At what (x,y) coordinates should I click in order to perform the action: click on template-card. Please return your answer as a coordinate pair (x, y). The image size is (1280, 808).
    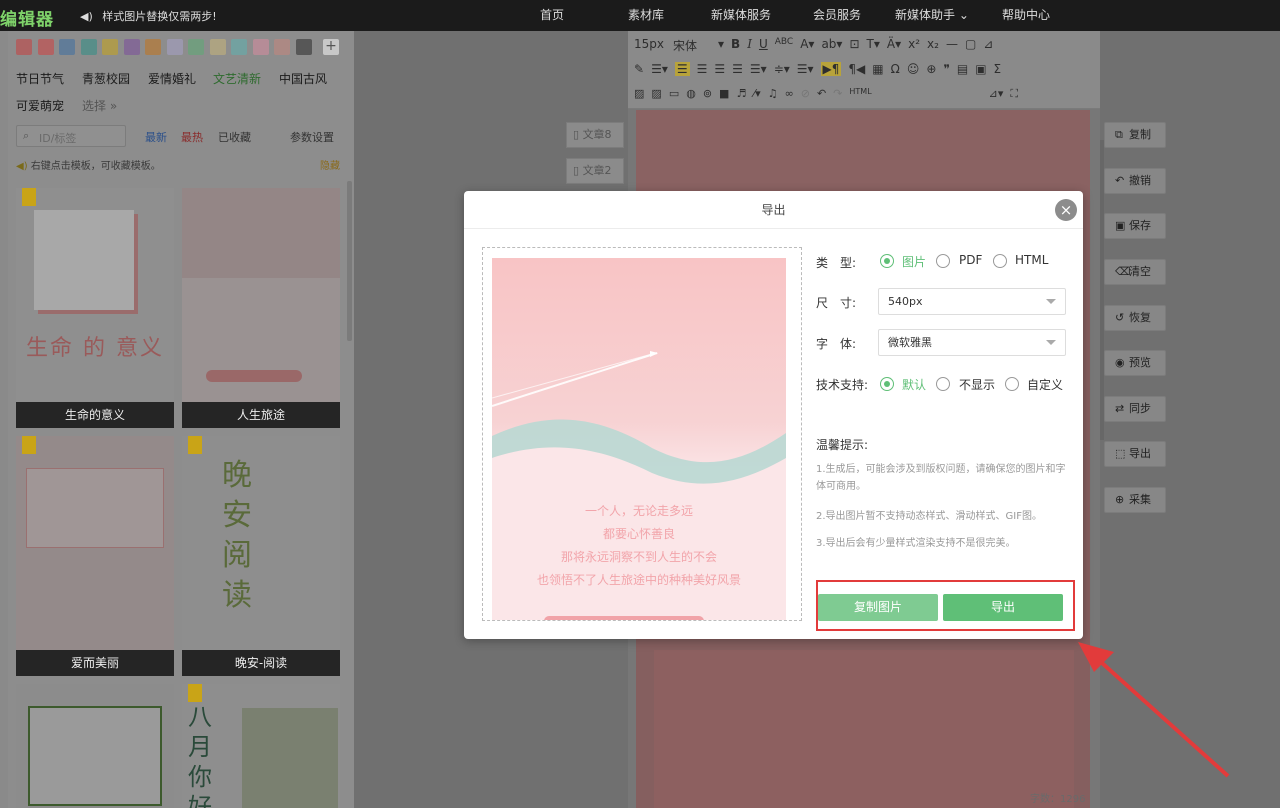
    Looking at the image, I should click on (95, 746).